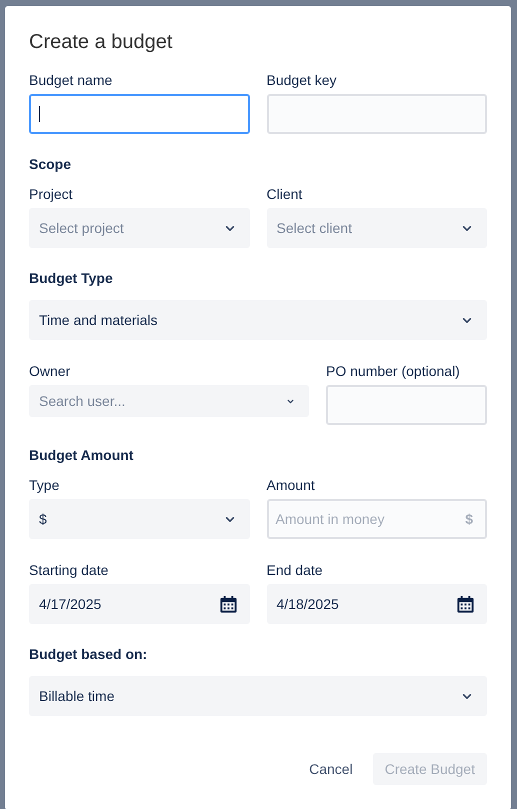  Describe the element at coordinates (258, 696) in the screenshot. I see `select-field: Billable time` at that location.